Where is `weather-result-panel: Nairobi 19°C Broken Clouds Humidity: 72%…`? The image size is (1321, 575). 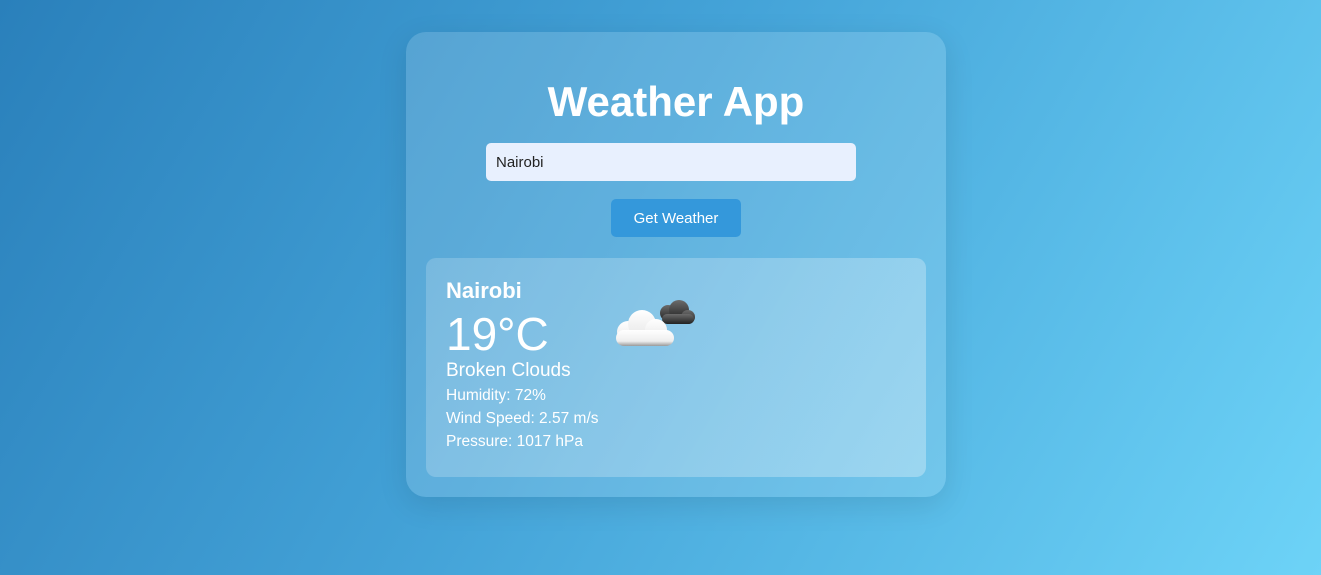
weather-result-panel: Nairobi 19°C Broken Clouds Humidity: 72%… is located at coordinates (676, 367).